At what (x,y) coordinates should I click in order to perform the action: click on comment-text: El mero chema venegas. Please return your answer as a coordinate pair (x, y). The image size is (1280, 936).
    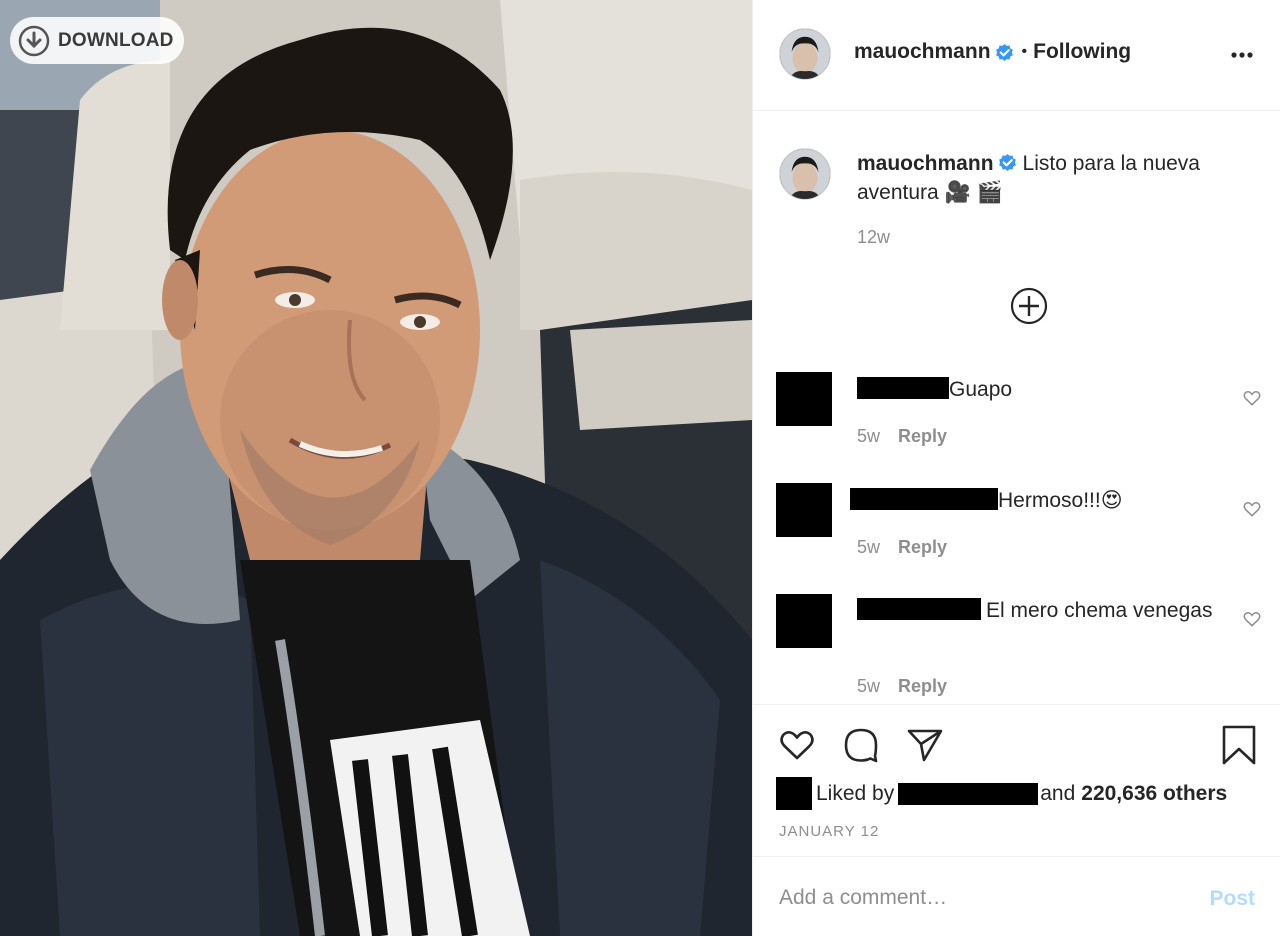
    Looking at the image, I should click on (1099, 610).